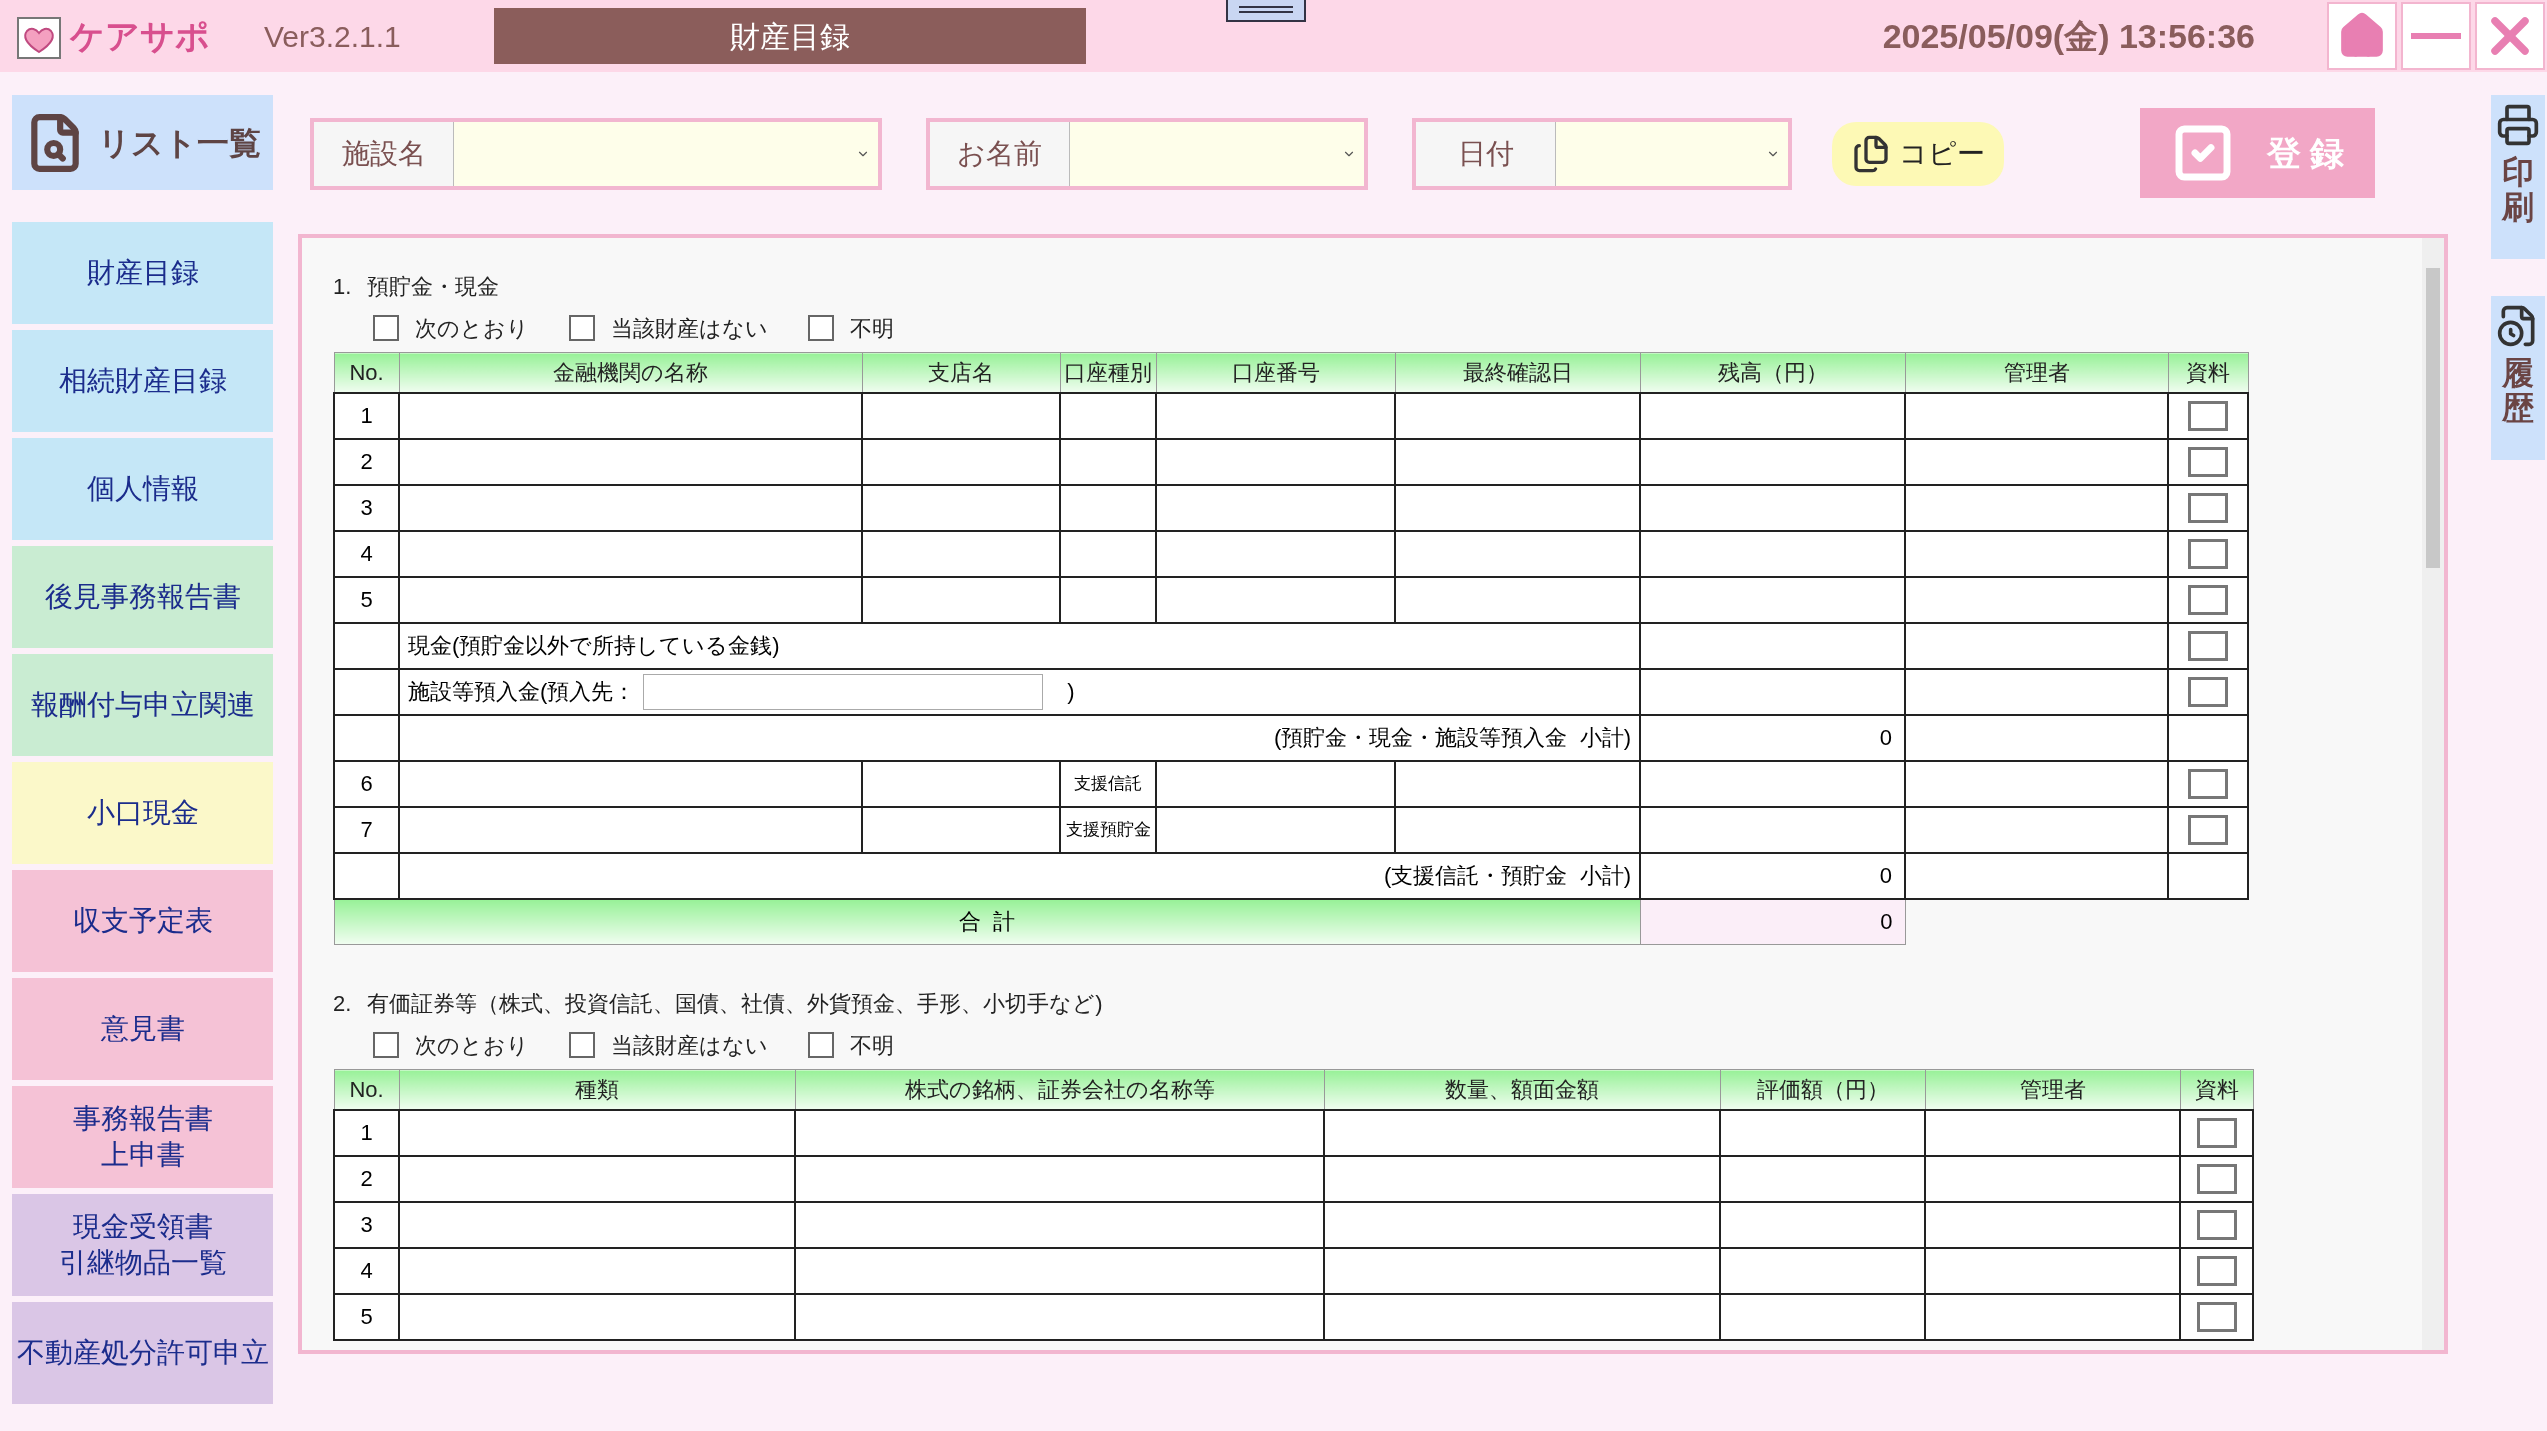  Describe the element at coordinates (342, 1003) in the screenshot. I see `section-number: 2.` at that location.